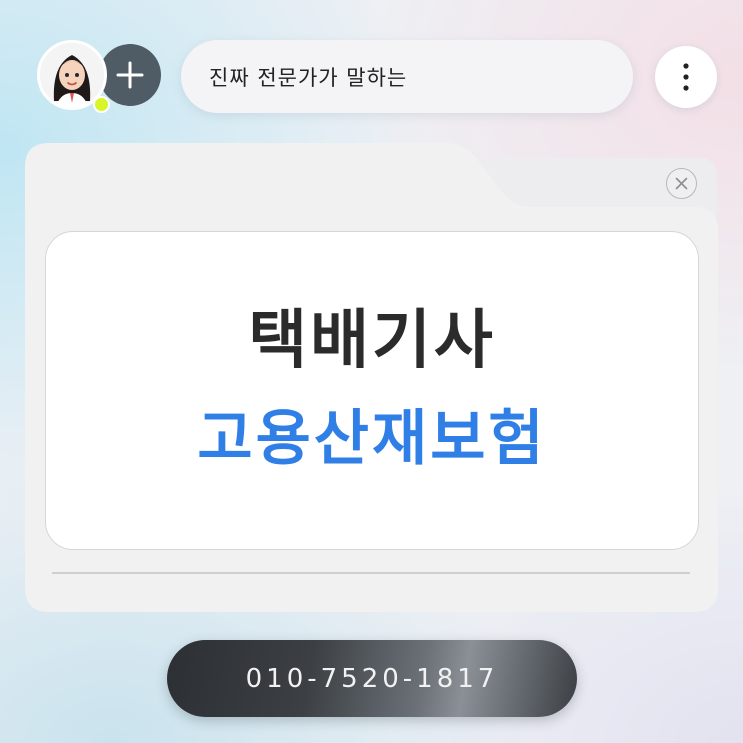 This screenshot has height=743, width=743. I want to click on more-vertical-icon, so click(686, 77).